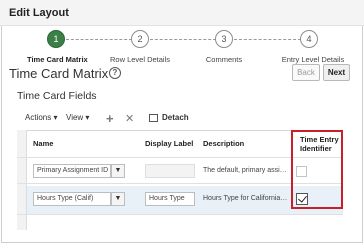  Describe the element at coordinates (57, 59) in the screenshot. I see `train-step-label-1: Time Card Matrix` at that location.